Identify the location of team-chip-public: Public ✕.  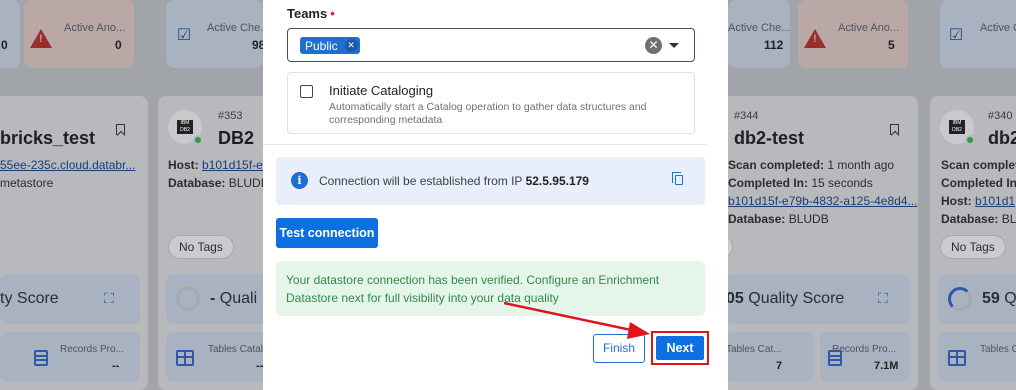
(330, 45).